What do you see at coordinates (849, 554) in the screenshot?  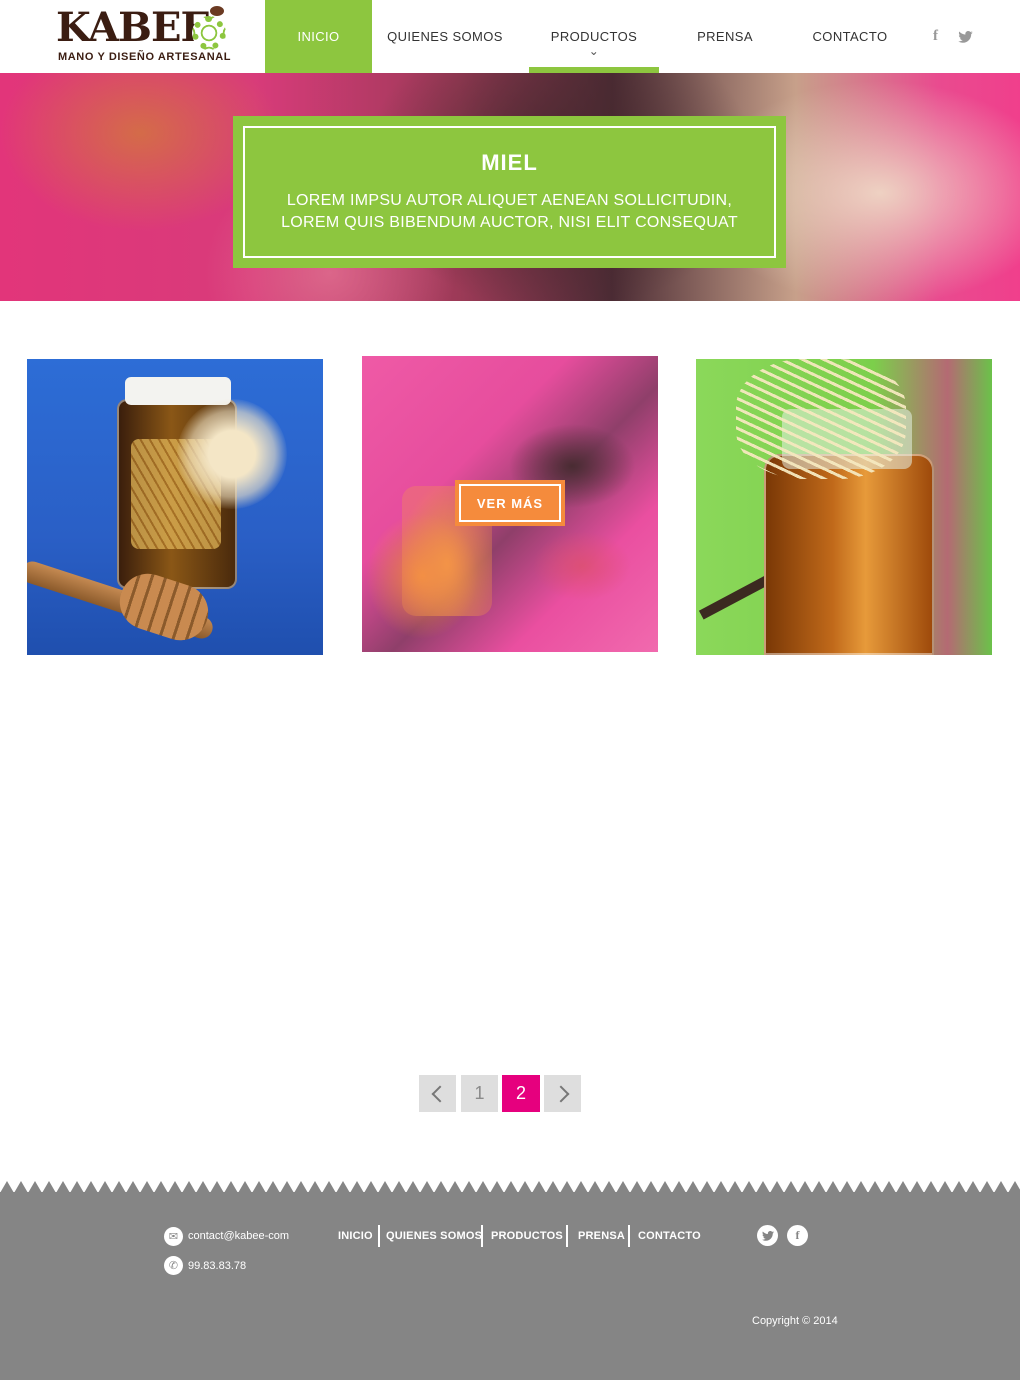 I see `honey-jar-image` at bounding box center [849, 554].